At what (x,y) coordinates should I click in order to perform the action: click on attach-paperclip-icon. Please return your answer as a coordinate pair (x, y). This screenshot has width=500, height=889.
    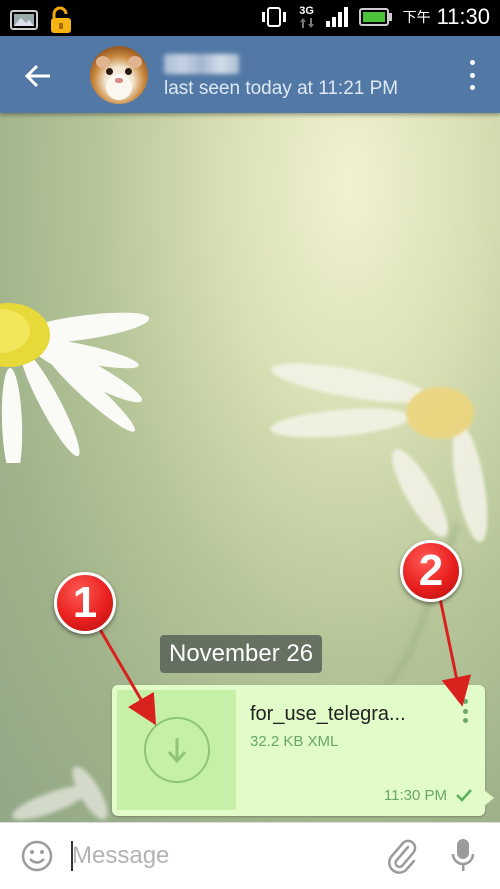
    Looking at the image, I should click on (401, 856).